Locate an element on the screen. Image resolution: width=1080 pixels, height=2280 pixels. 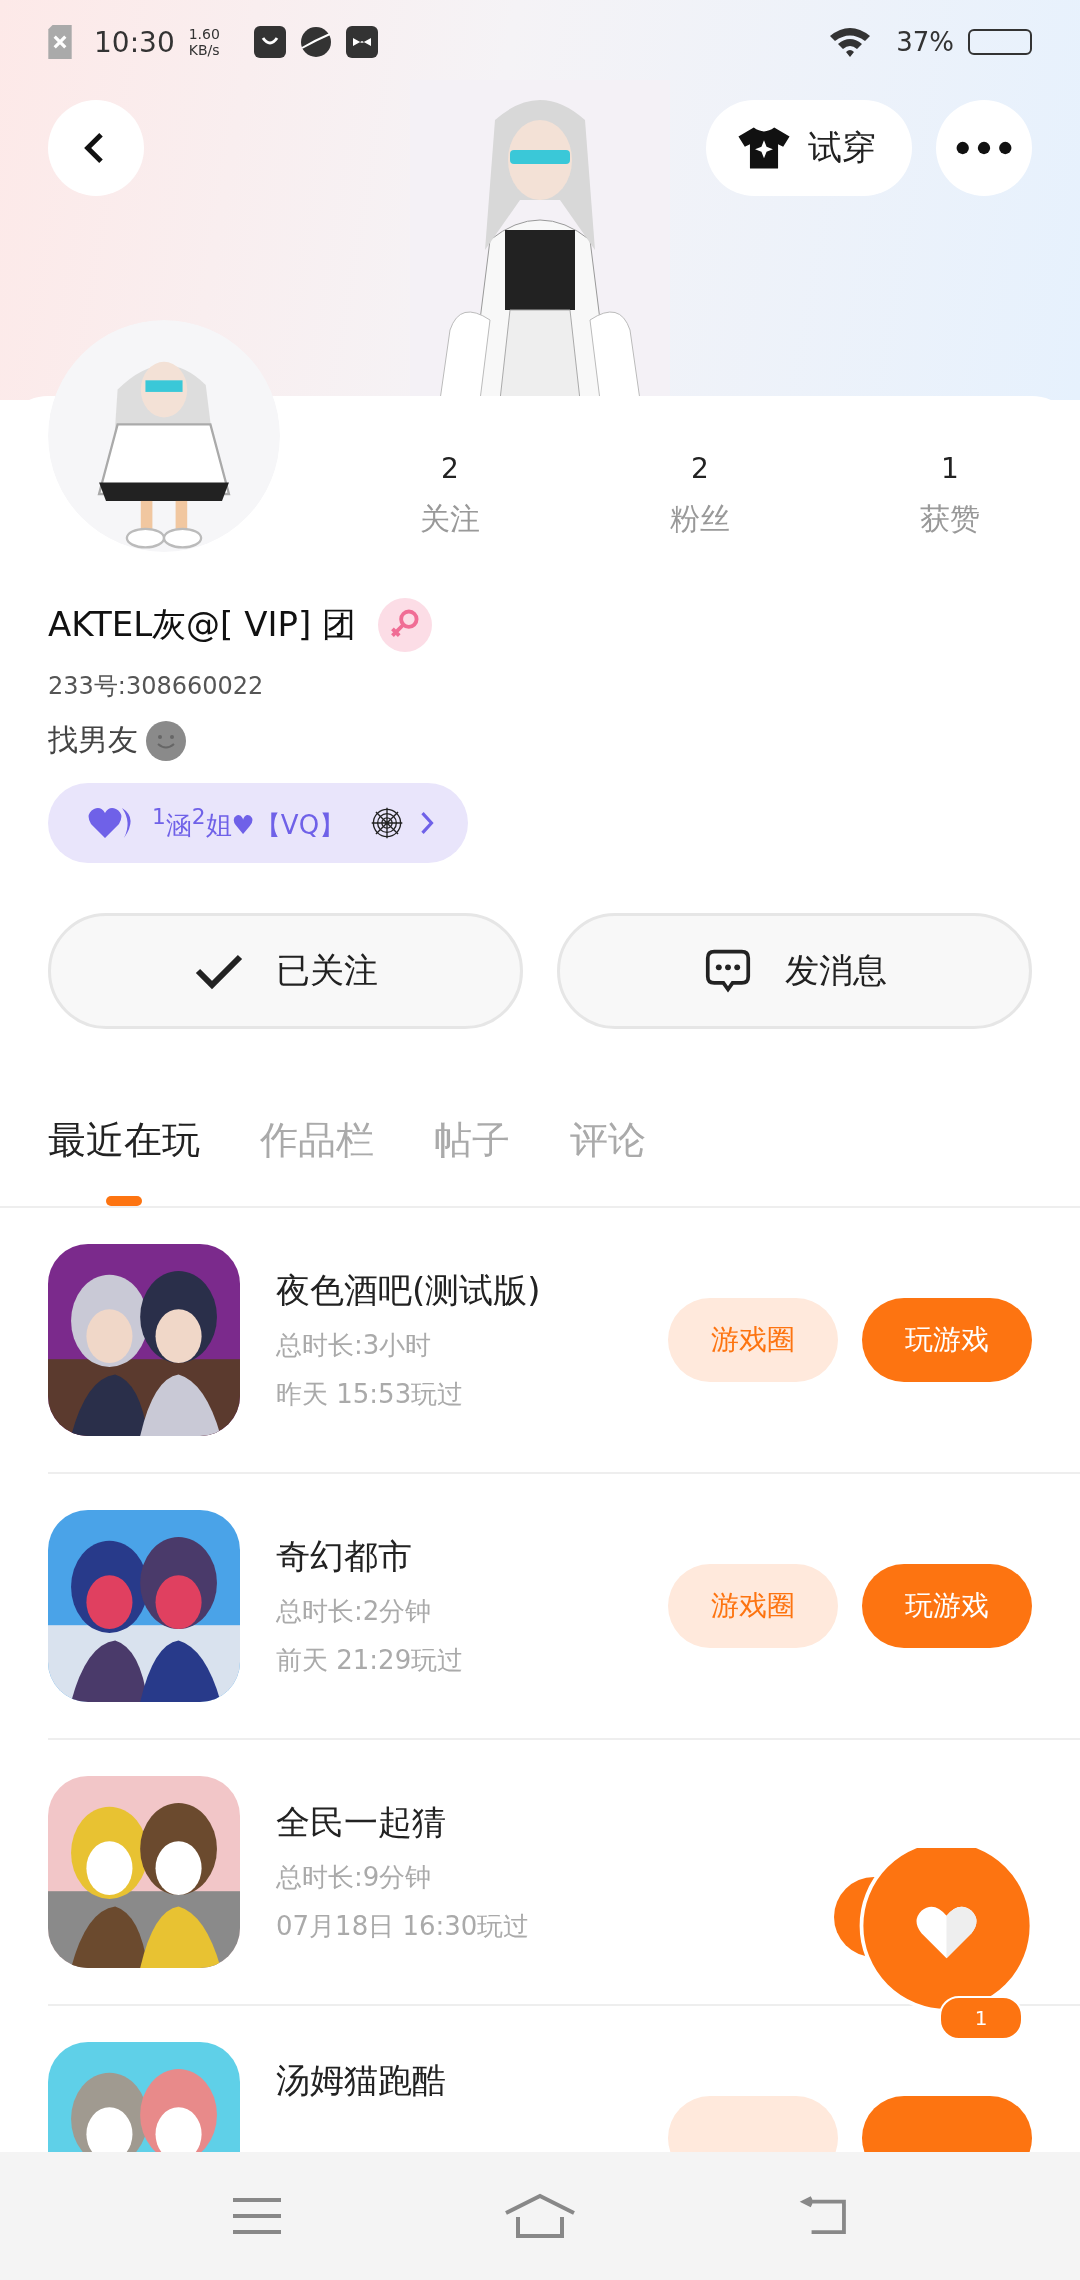
game-title: 全民一起猜 is located at coordinates (361, 1822).